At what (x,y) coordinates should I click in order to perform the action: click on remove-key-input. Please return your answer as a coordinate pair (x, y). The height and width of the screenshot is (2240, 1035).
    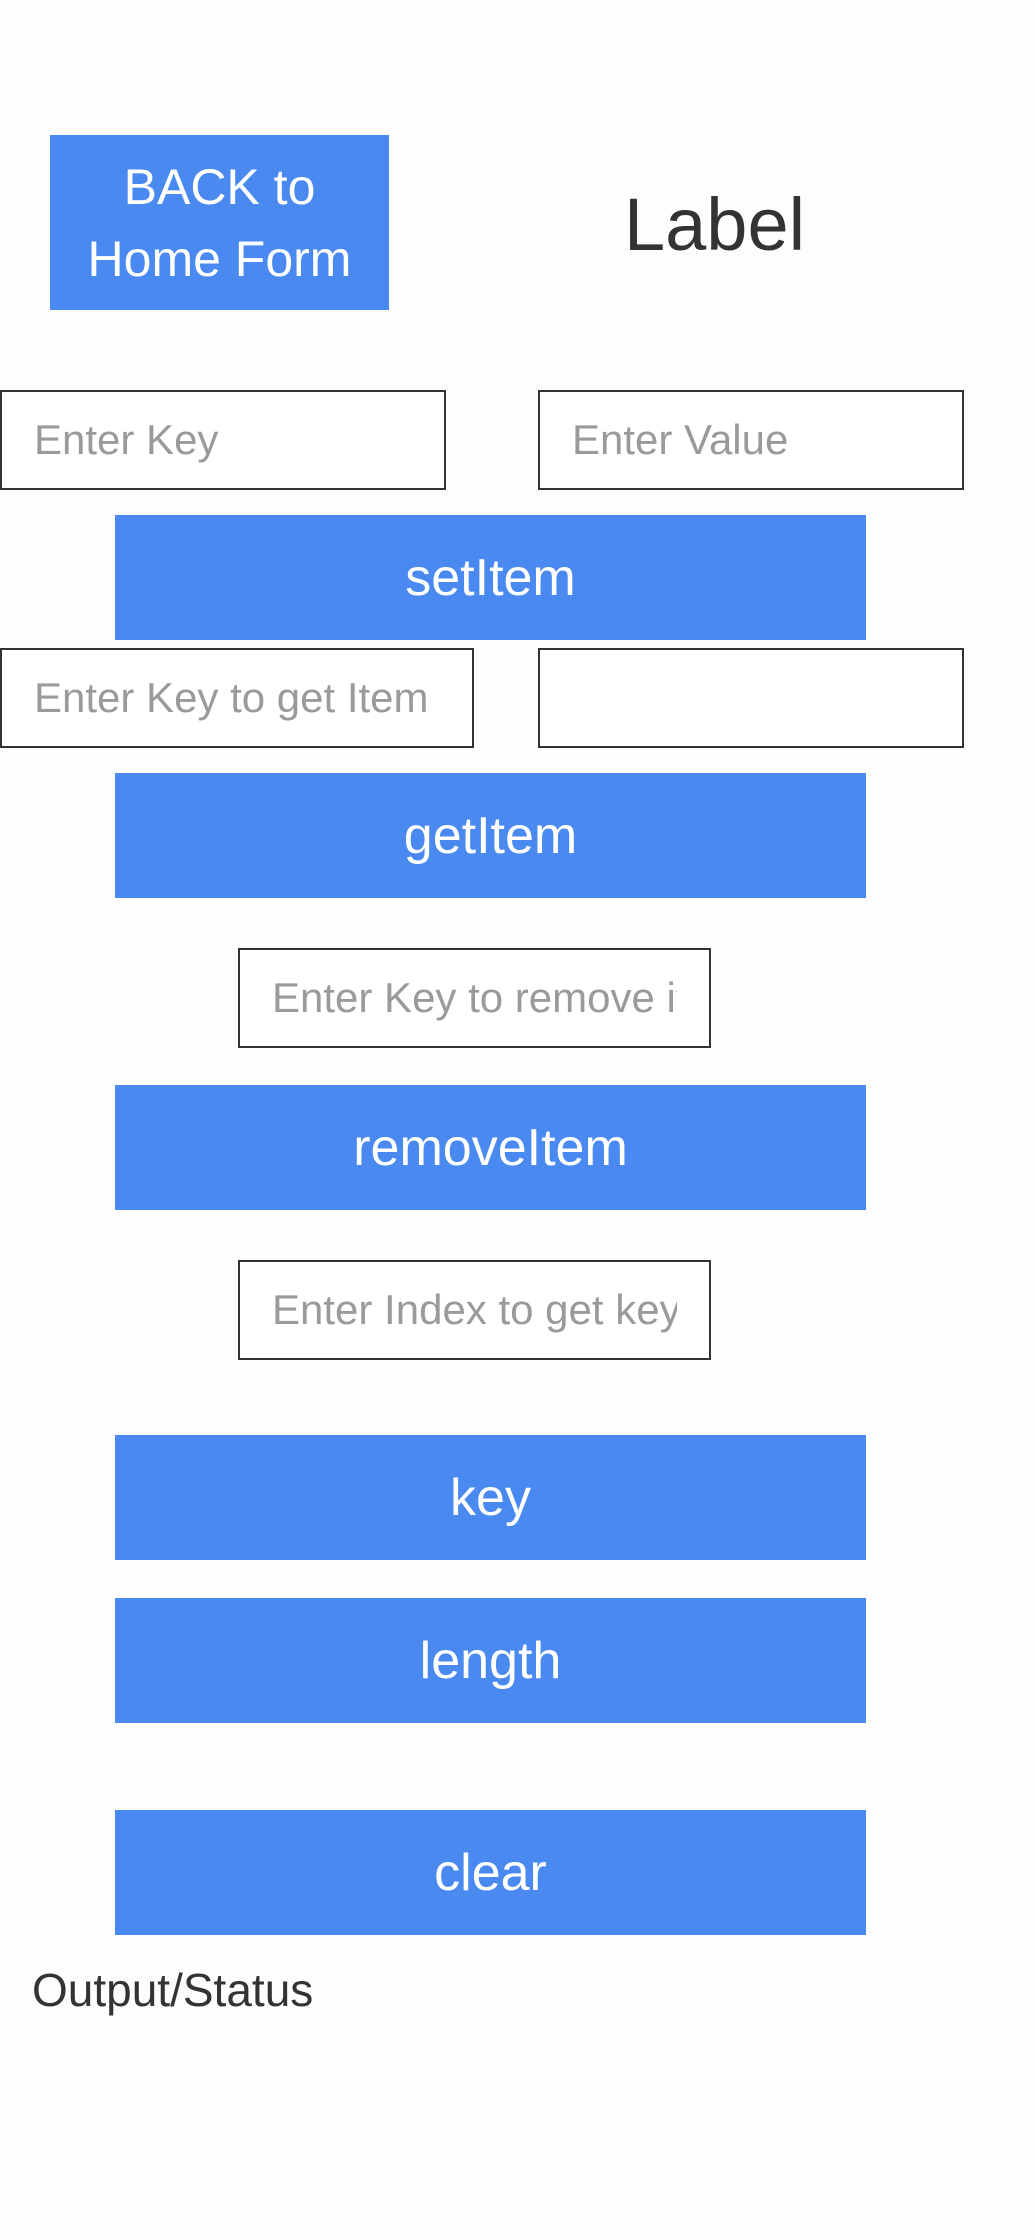
    Looking at the image, I should click on (474, 998).